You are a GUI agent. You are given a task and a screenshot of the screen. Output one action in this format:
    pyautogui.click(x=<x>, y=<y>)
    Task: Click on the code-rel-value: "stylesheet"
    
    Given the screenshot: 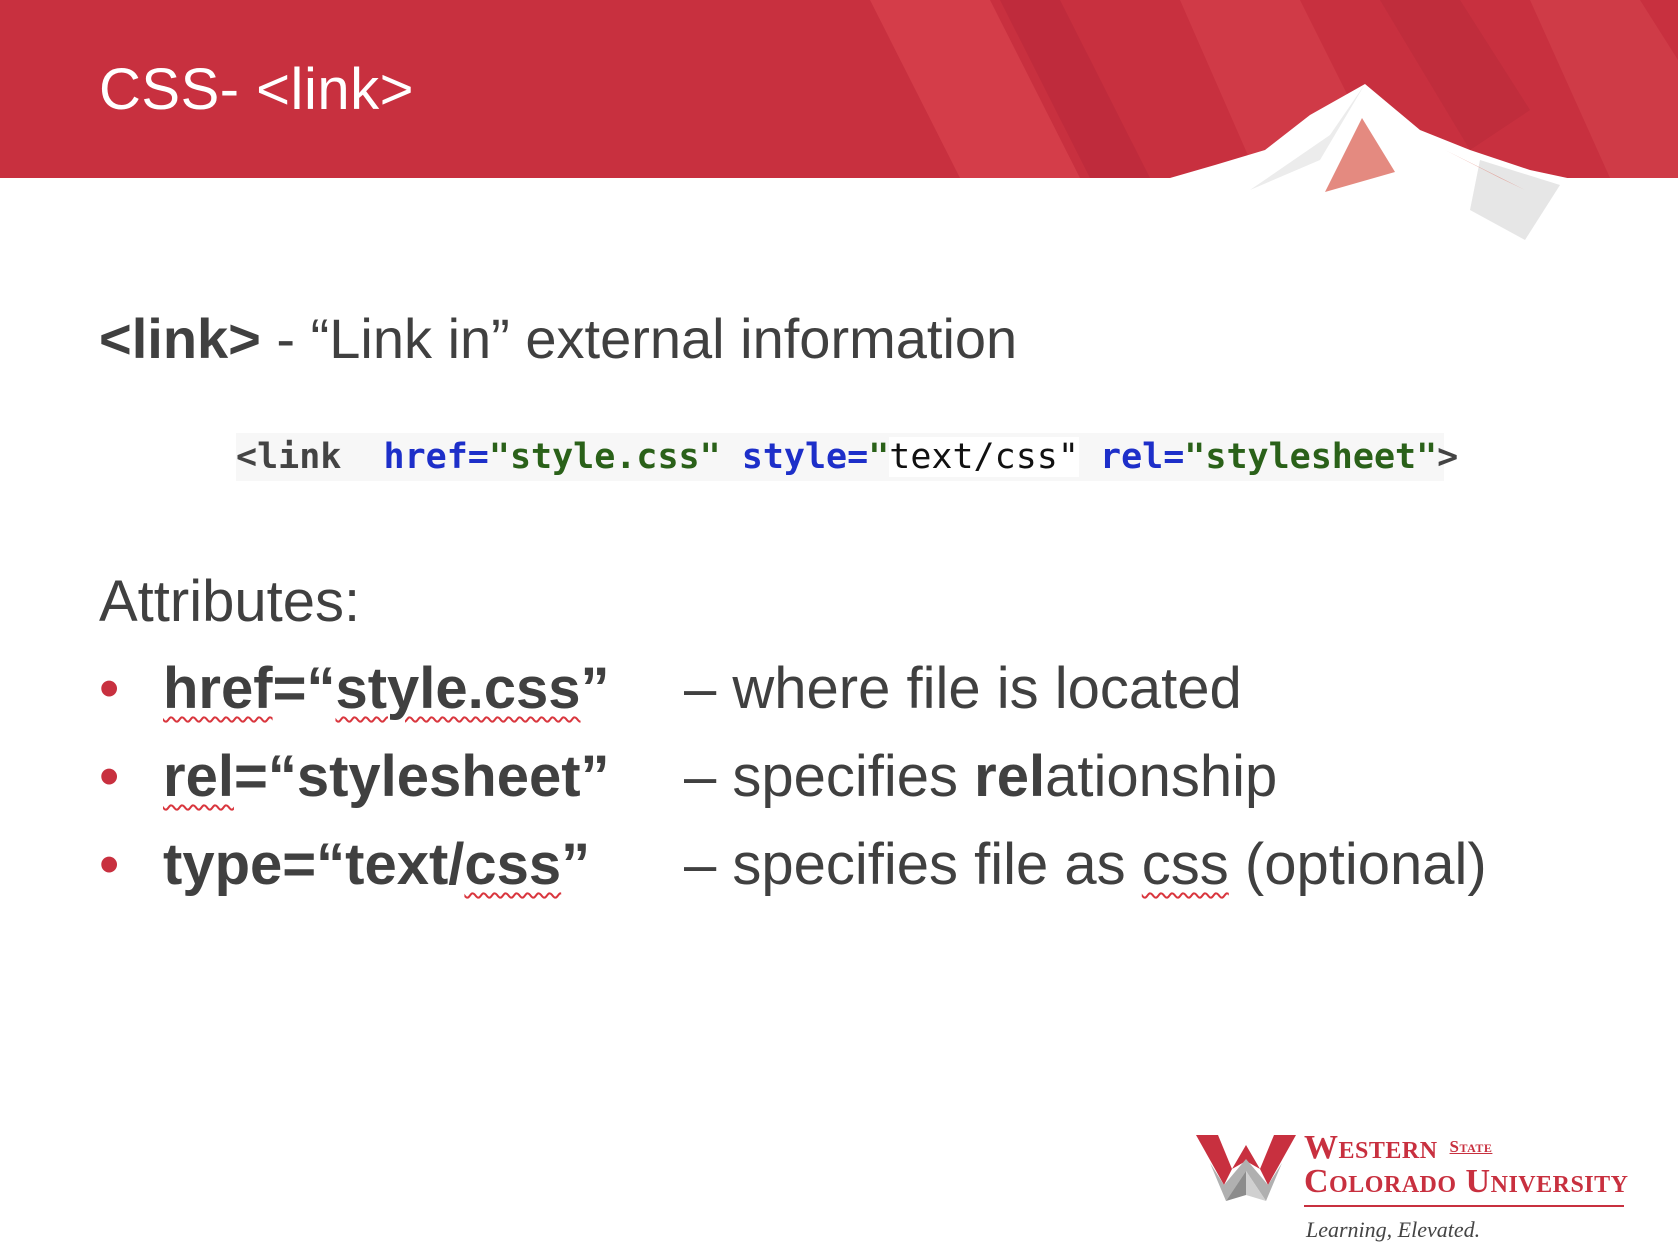 What is the action you would take?
    pyautogui.click(x=1311, y=457)
    